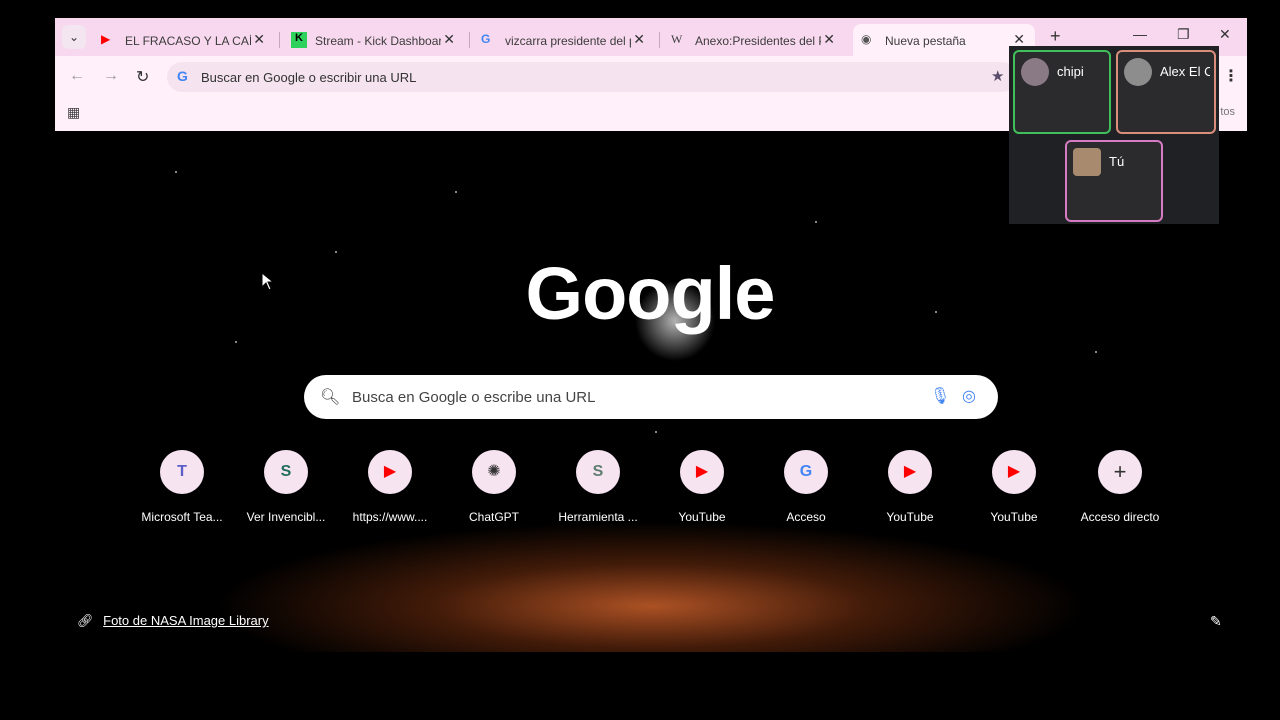 This screenshot has width=1280, height=720. Describe the element at coordinates (188, 41) in the screenshot. I see `tab-title: EL FRACASO Y LA CAÍDA` at that location.